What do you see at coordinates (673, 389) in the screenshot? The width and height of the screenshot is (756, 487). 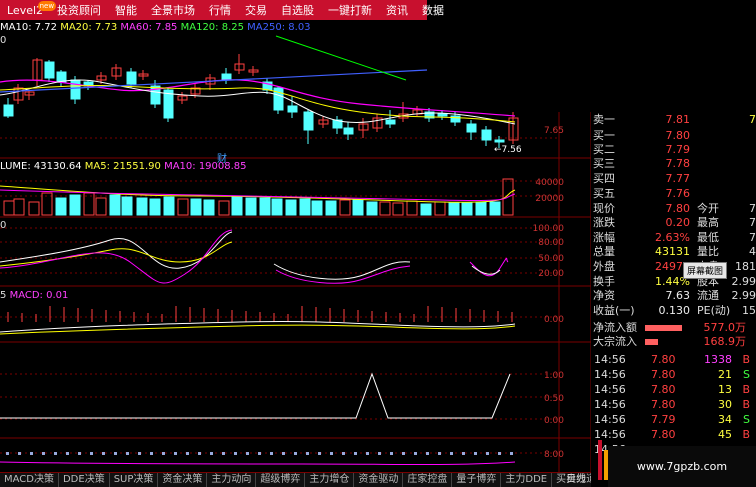 I see `tick-row: 14:56 7.80 13 B` at bounding box center [673, 389].